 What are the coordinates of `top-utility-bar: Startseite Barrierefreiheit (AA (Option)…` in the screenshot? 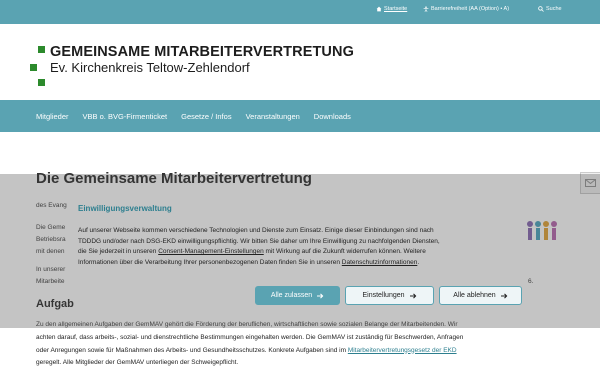 It's located at (300, 12).